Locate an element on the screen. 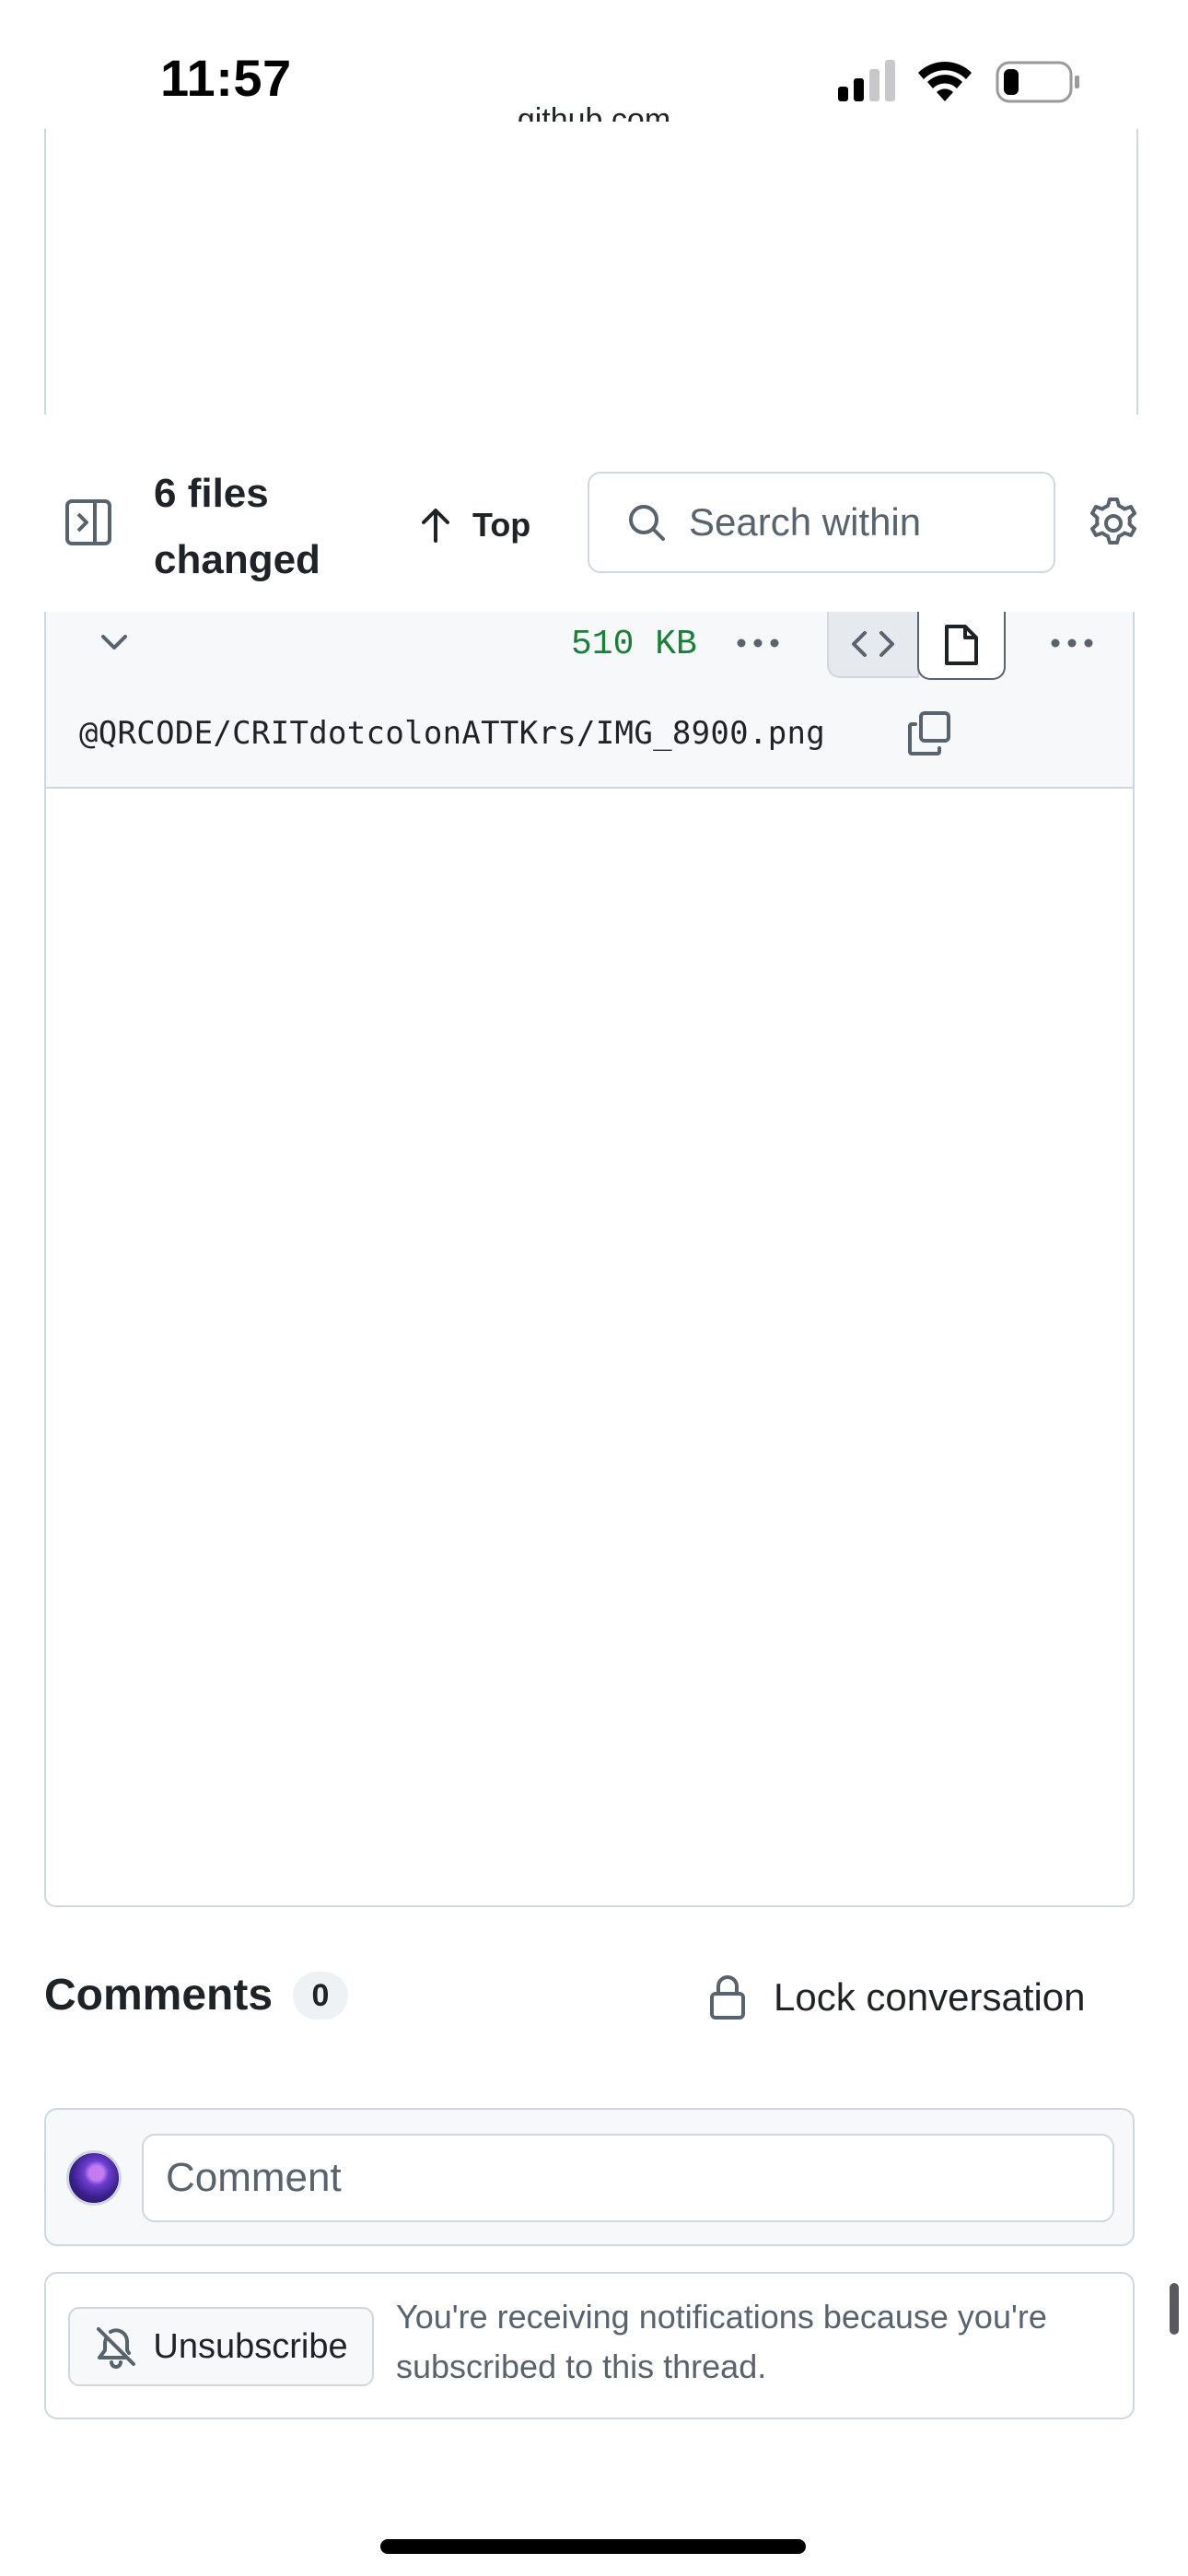 The image size is (1188, 2576). code-icon is located at coordinates (873, 644).